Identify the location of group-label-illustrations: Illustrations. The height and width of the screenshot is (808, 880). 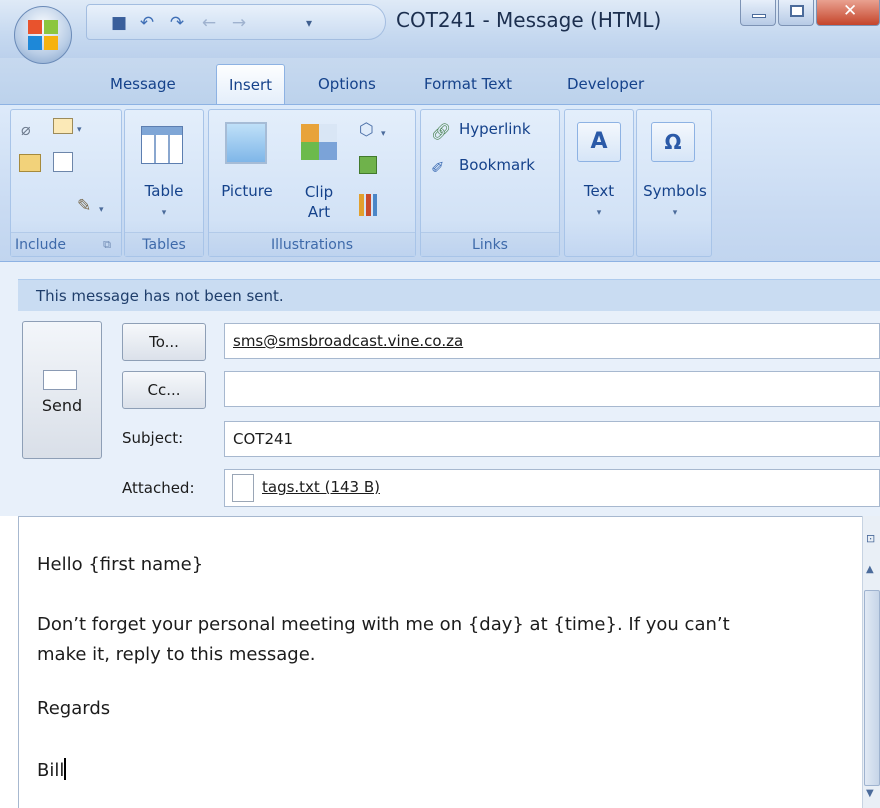
(312, 244).